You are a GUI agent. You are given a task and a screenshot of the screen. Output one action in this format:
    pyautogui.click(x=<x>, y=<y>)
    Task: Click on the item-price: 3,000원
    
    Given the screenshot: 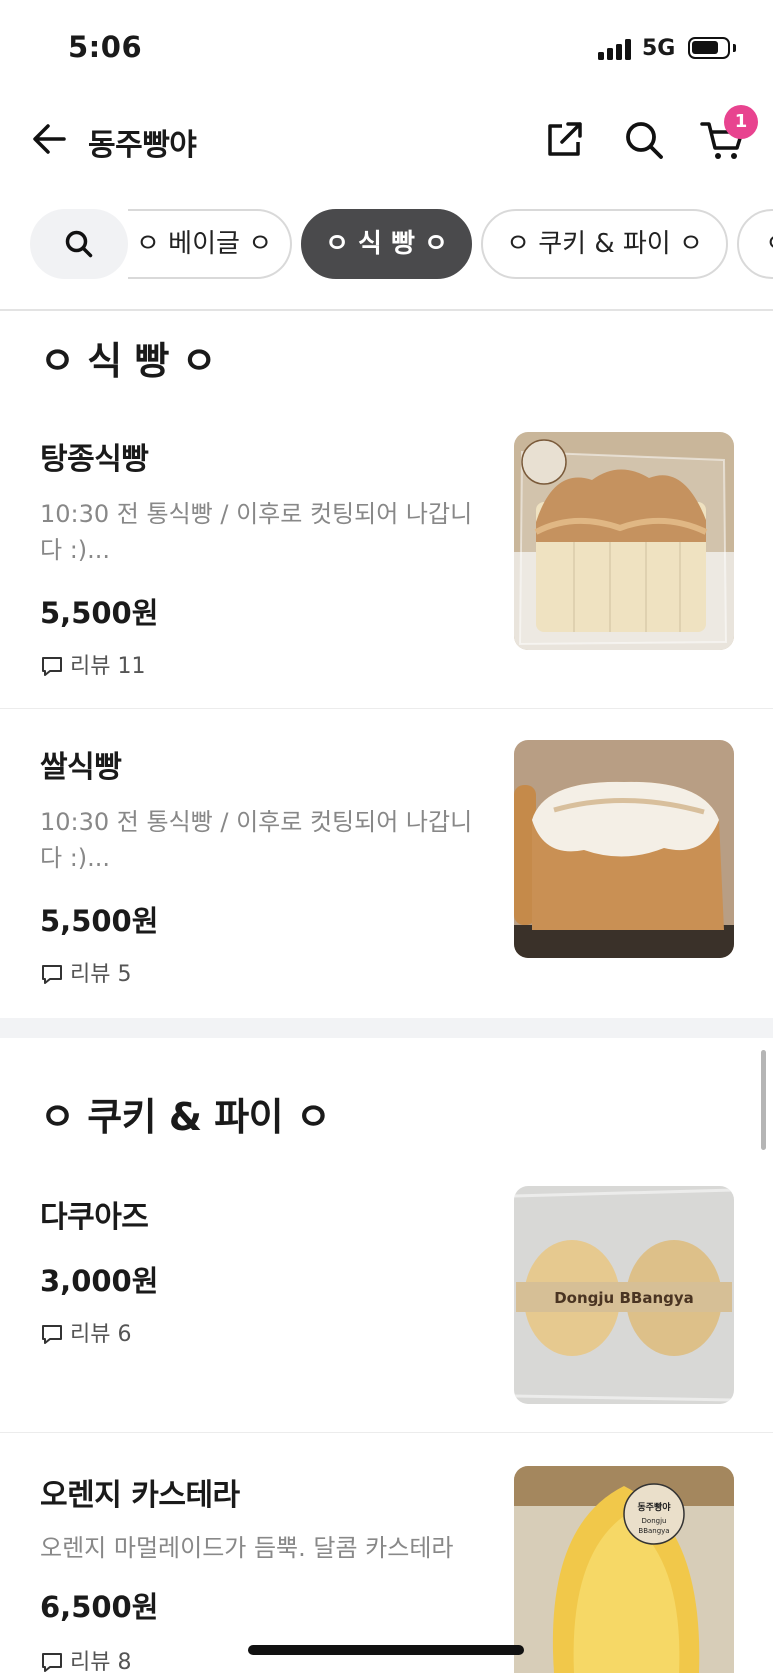 What is the action you would take?
    pyautogui.click(x=99, y=1281)
    